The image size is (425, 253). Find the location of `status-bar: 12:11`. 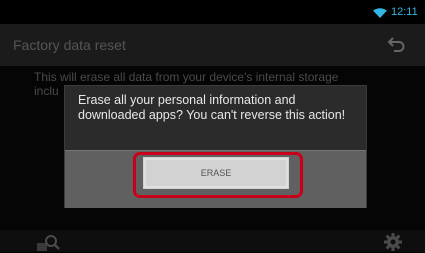

status-bar: 12:11 is located at coordinates (212, 12).